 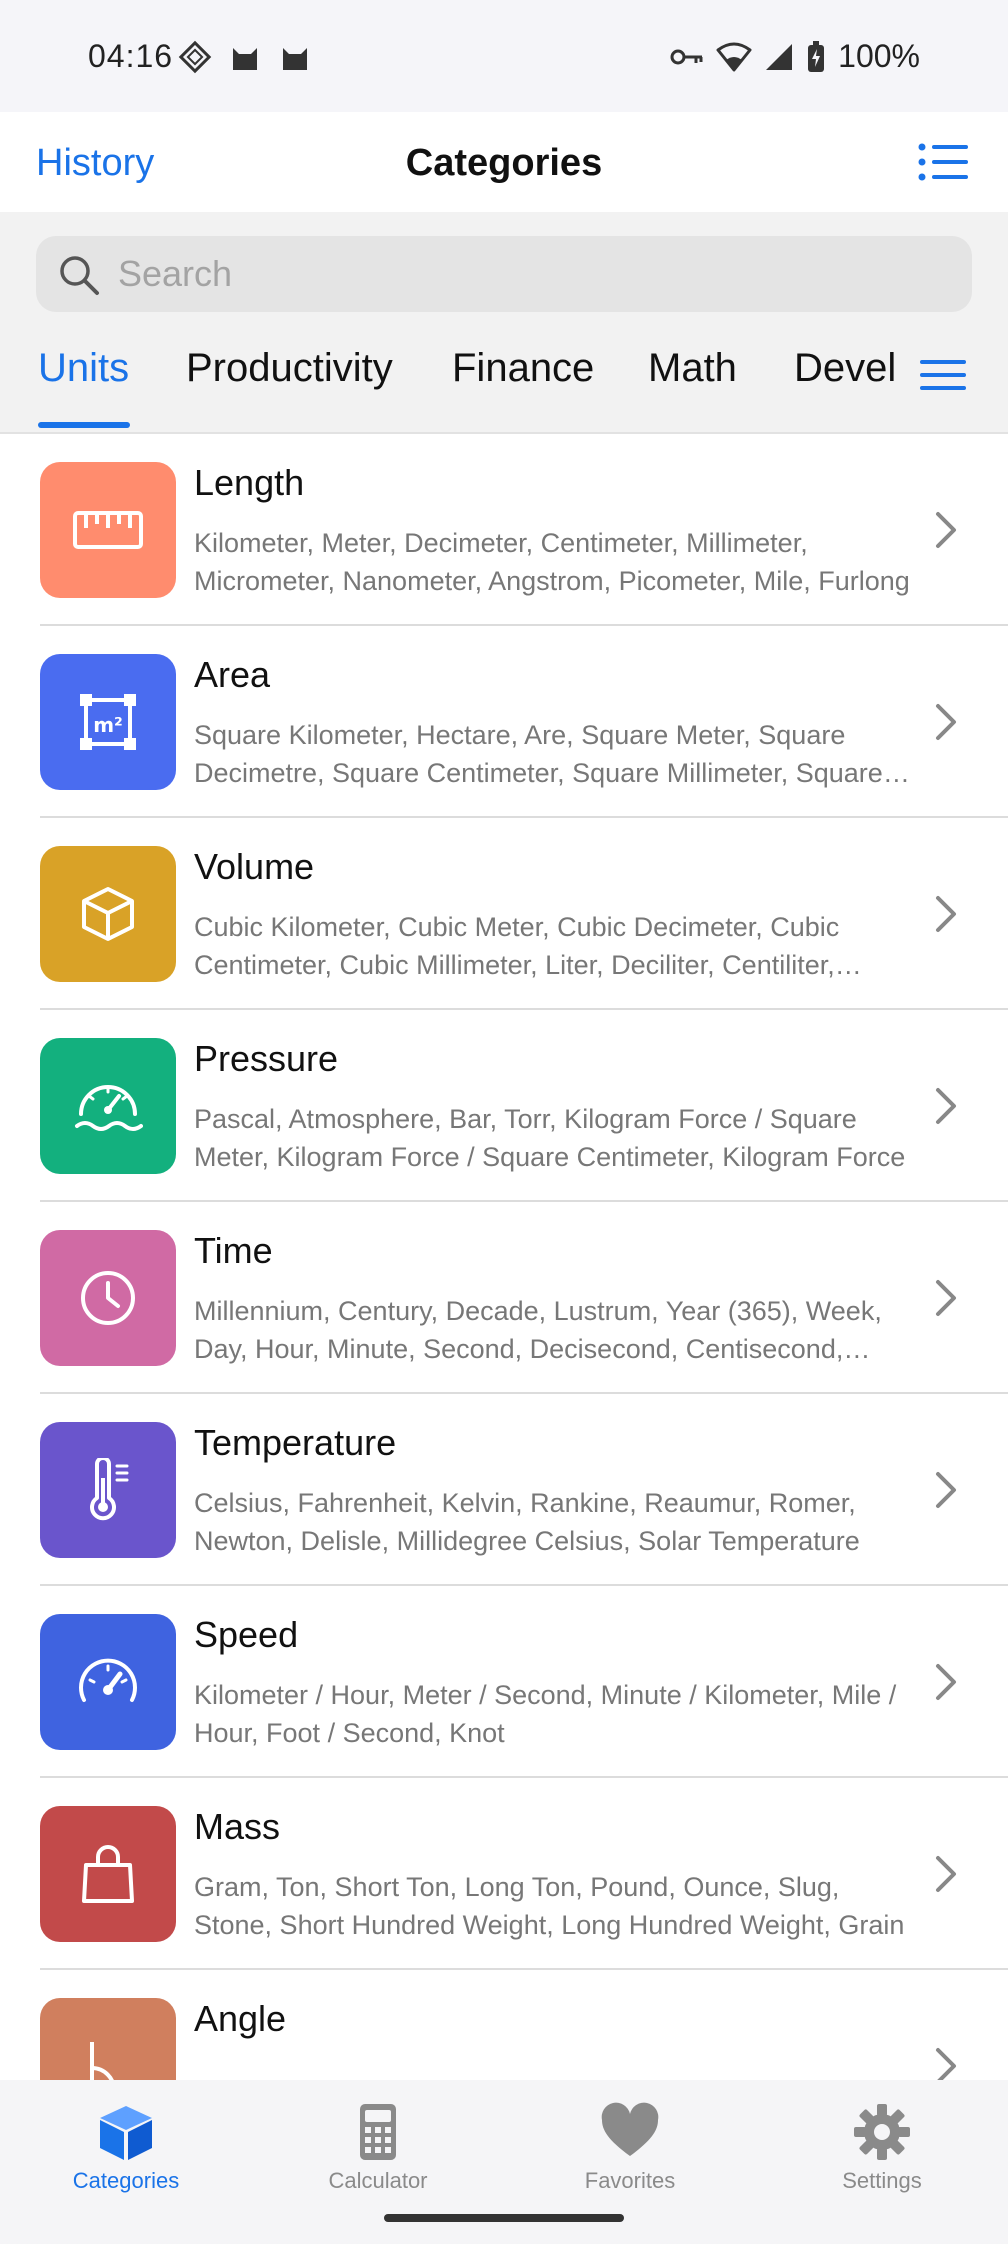 I want to click on category-row-angle: Angle, so click(x=504, y=2025).